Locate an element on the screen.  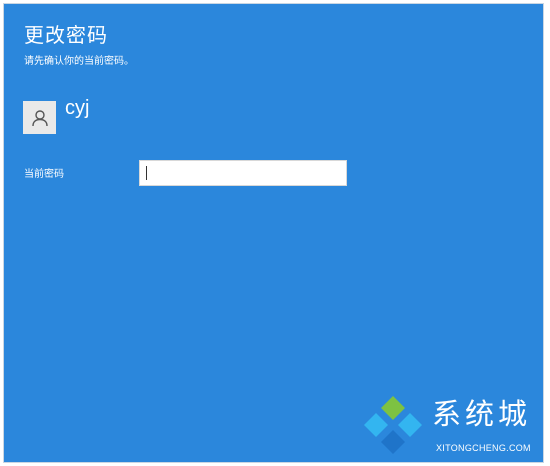
user-avatar-icon is located at coordinates (39, 117).